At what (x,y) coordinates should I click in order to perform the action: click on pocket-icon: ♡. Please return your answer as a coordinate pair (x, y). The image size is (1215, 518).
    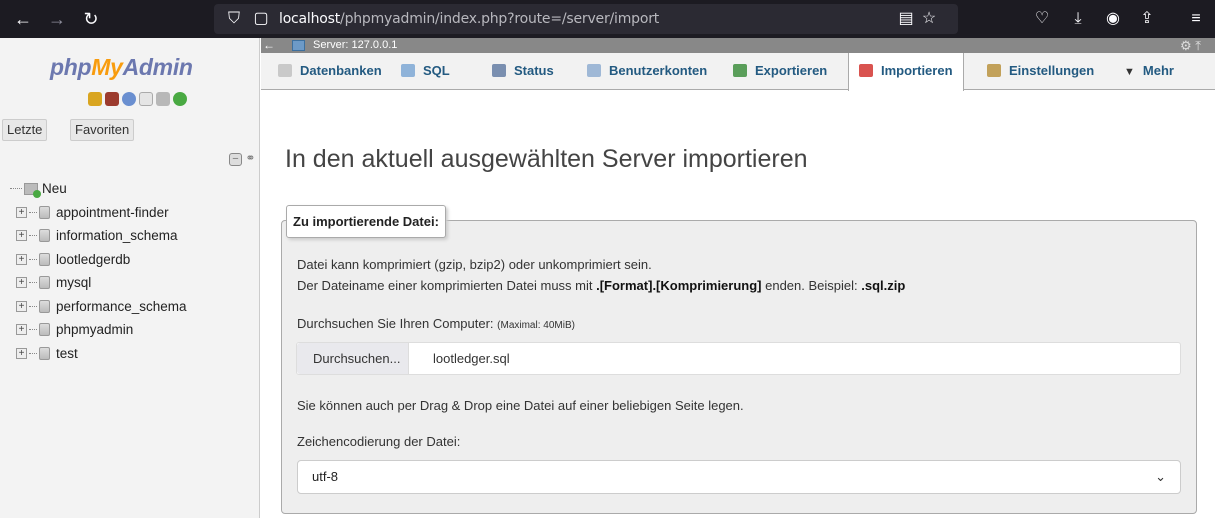
    Looking at the image, I should click on (1042, 19).